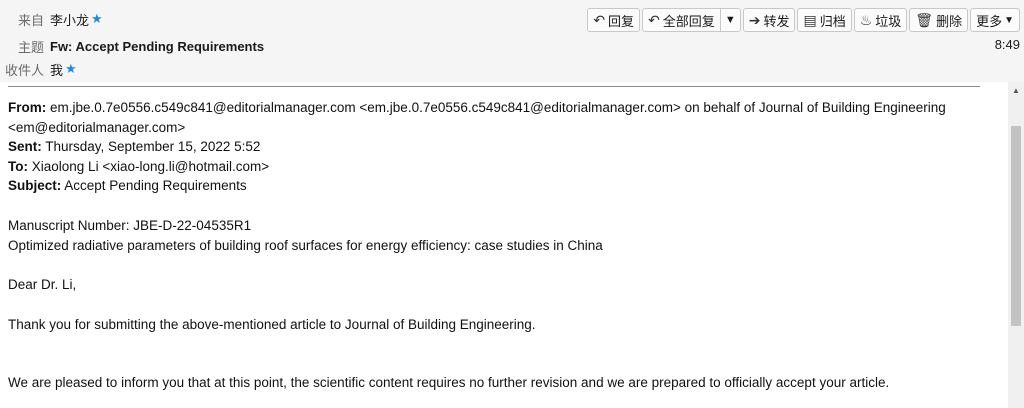  I want to click on from-row: 来自 李小龙 ★, so click(51, 19).